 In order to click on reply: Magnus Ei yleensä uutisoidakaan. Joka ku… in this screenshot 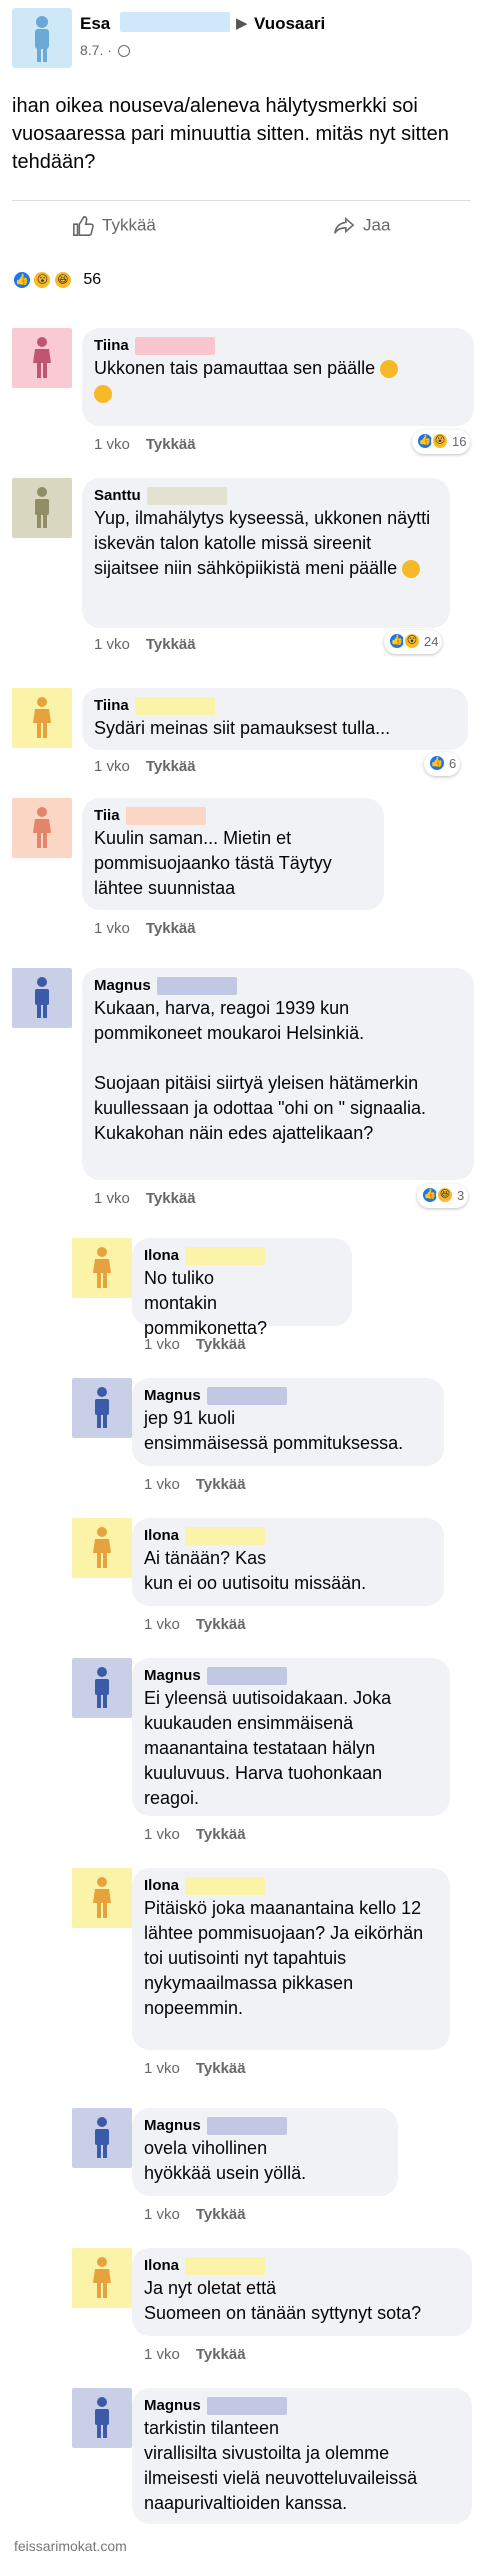, I will do `click(272, 1753)`.